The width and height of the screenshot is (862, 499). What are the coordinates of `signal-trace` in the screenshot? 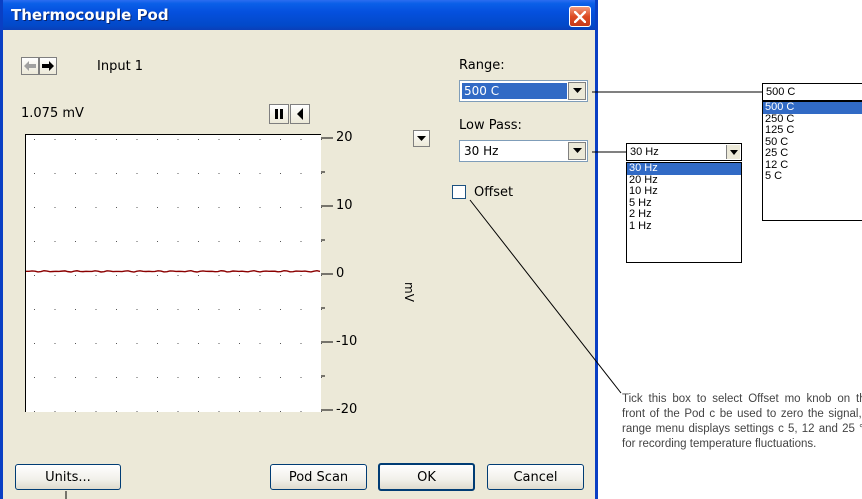 It's located at (173, 271).